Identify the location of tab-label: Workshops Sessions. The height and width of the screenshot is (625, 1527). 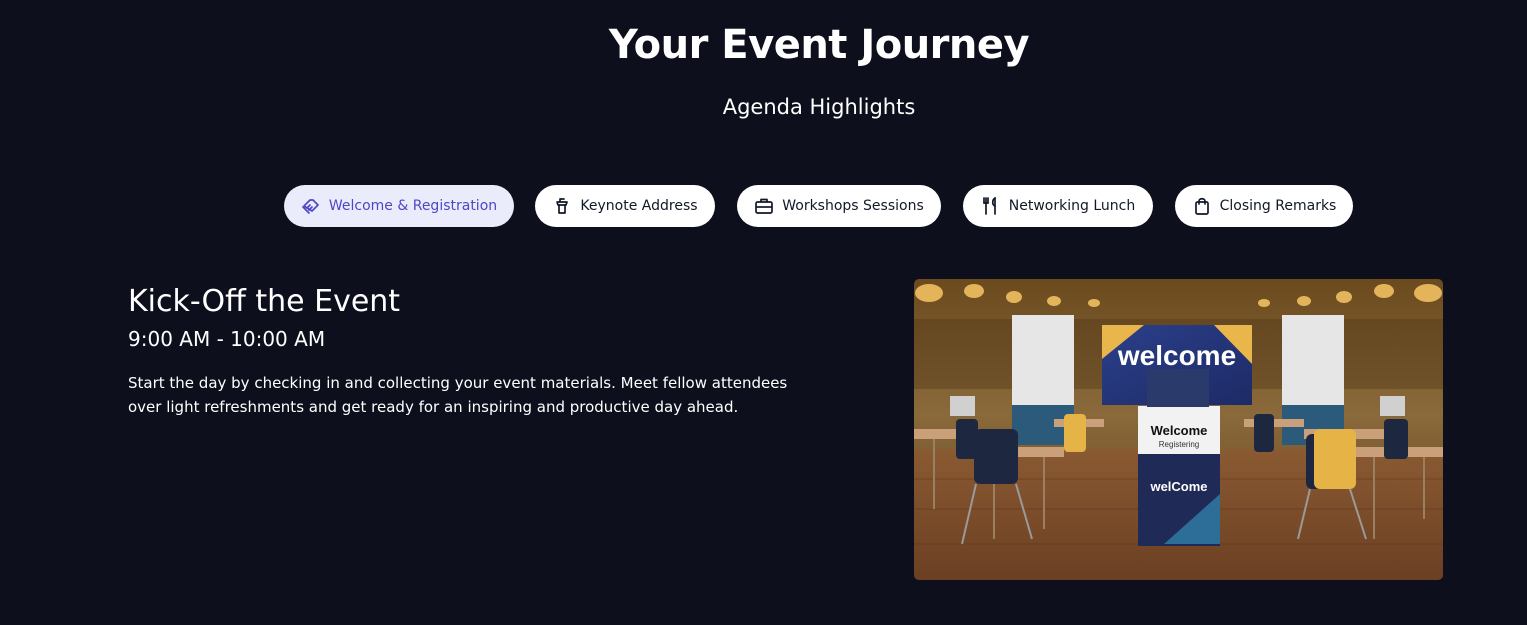
(853, 206).